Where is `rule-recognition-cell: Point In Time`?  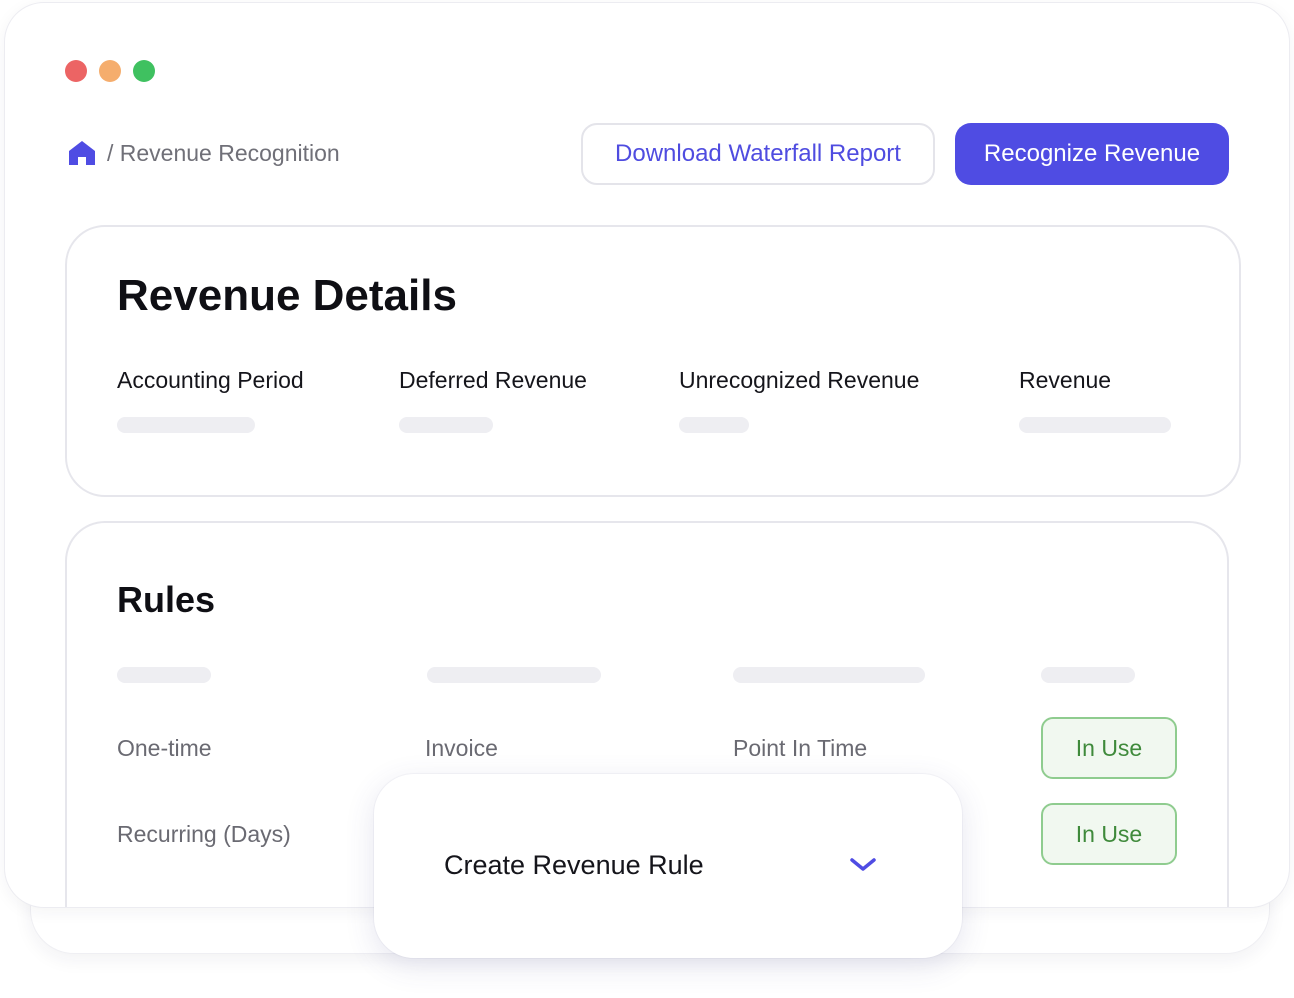 rule-recognition-cell: Point In Time is located at coordinates (800, 748).